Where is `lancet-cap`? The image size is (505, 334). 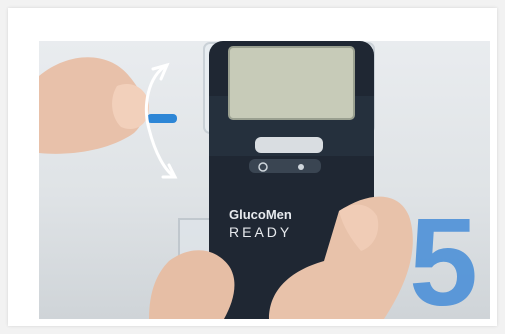 lancet-cap is located at coordinates (162, 118).